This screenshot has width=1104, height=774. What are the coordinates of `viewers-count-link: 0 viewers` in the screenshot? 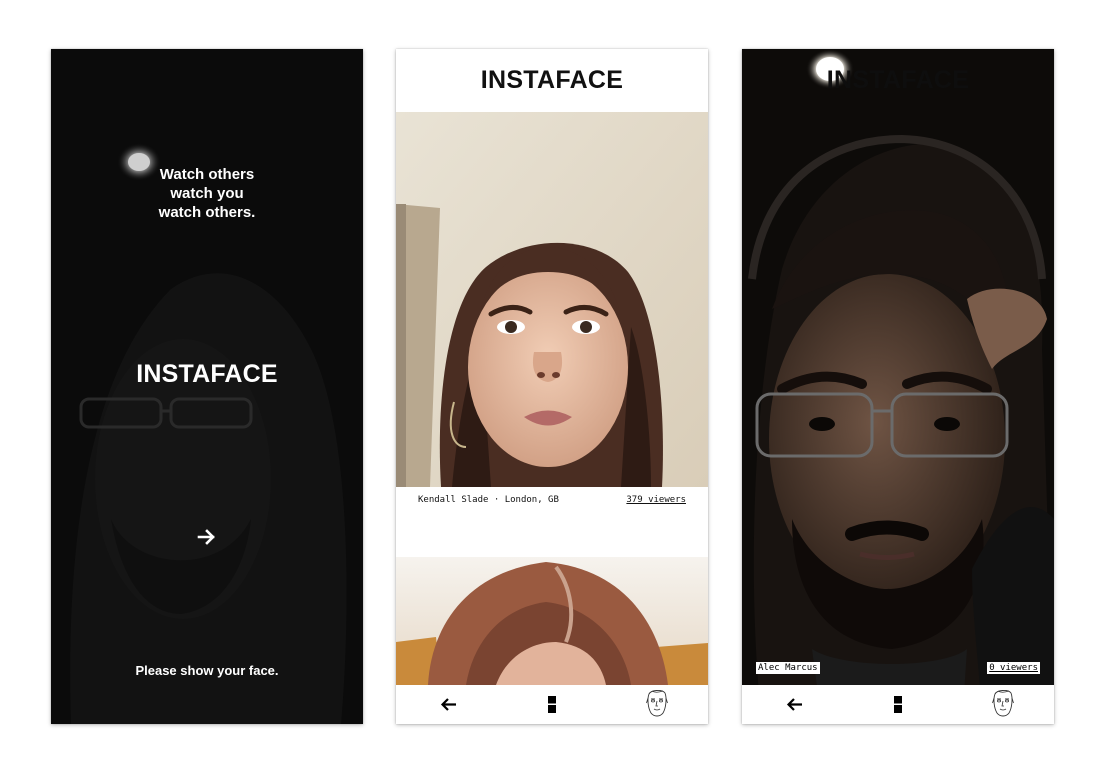 It's located at (1013, 668).